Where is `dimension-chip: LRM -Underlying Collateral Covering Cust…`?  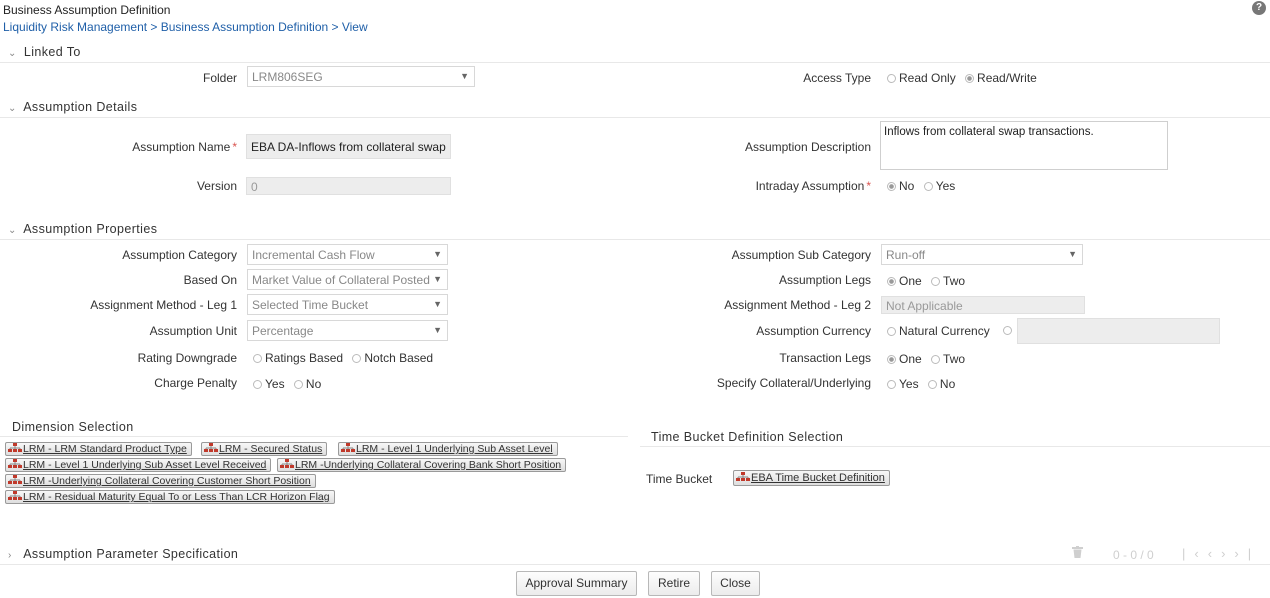 dimension-chip: LRM -Underlying Collateral Covering Cust… is located at coordinates (160, 481).